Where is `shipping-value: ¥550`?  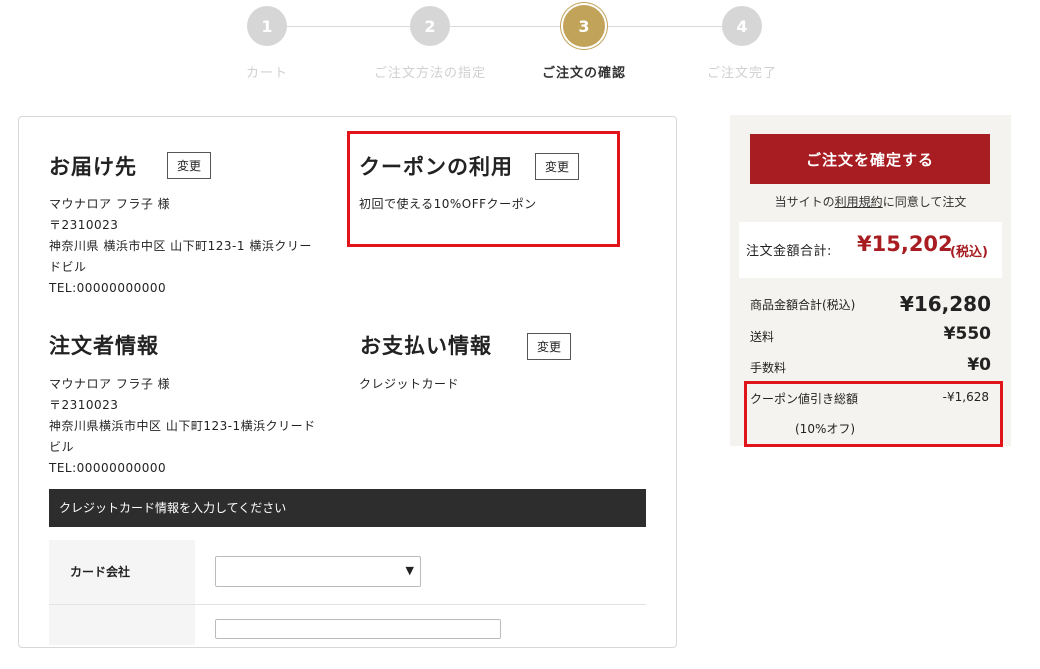 shipping-value: ¥550 is located at coordinates (967, 334).